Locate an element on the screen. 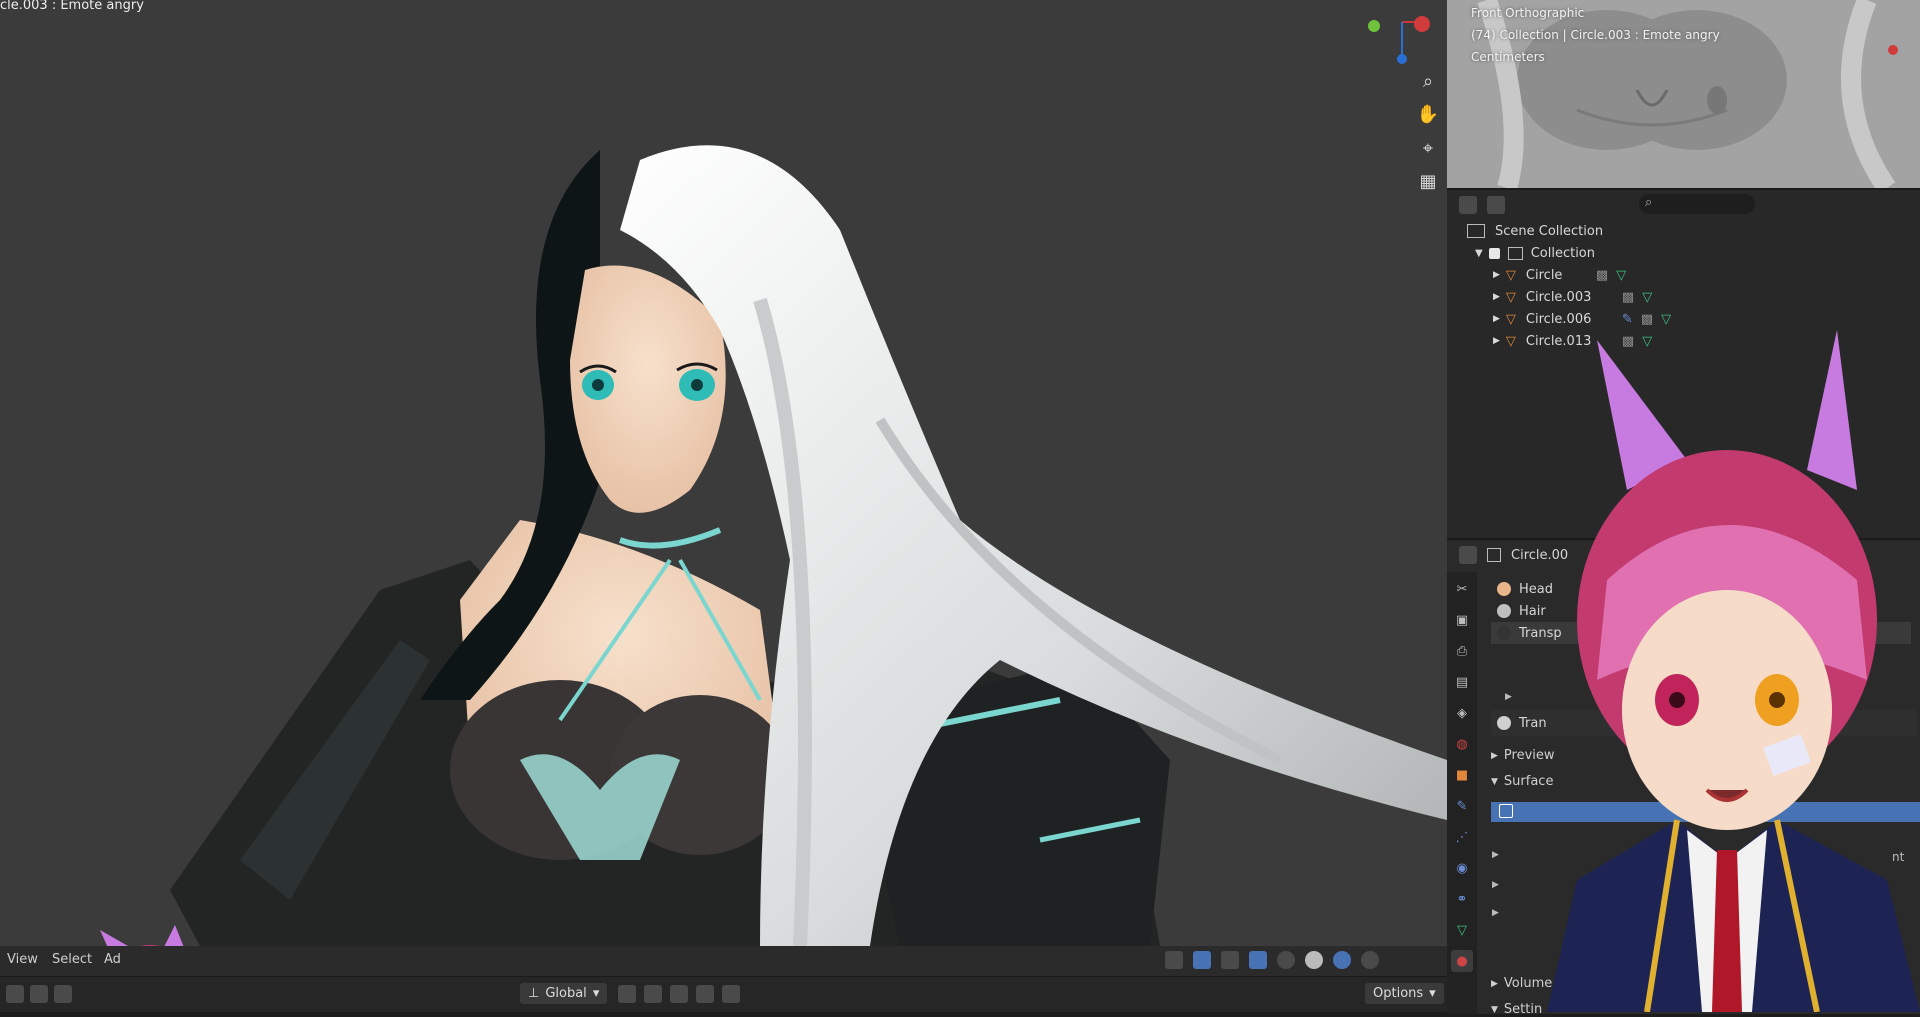 This screenshot has height=1017, width=1920. camera-icon: ⌖ is located at coordinates (1428, 148).